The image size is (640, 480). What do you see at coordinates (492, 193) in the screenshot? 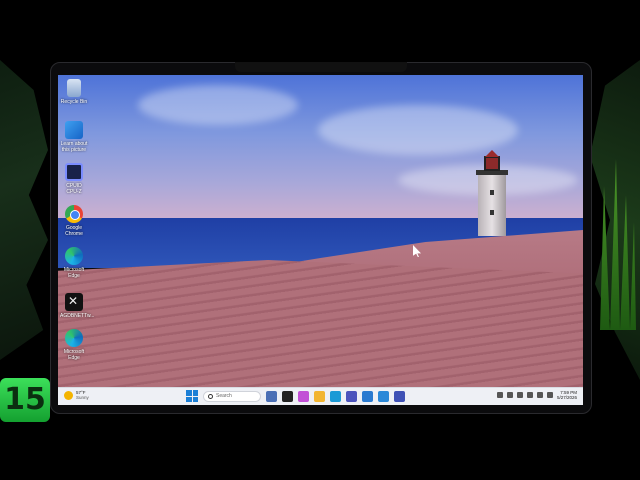
I see `lighthouse` at bounding box center [492, 193].